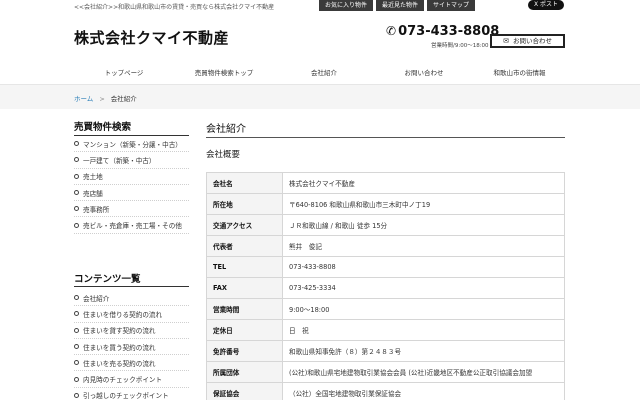 Image resolution: width=640 pixels, height=400 pixels. What do you see at coordinates (423, 372) in the screenshot?
I see `row-value: (公社)和歌山県宅地建物取引業協会会員 (公社)近畿地区不動産公正取引協議会加盟` at bounding box center [423, 372].